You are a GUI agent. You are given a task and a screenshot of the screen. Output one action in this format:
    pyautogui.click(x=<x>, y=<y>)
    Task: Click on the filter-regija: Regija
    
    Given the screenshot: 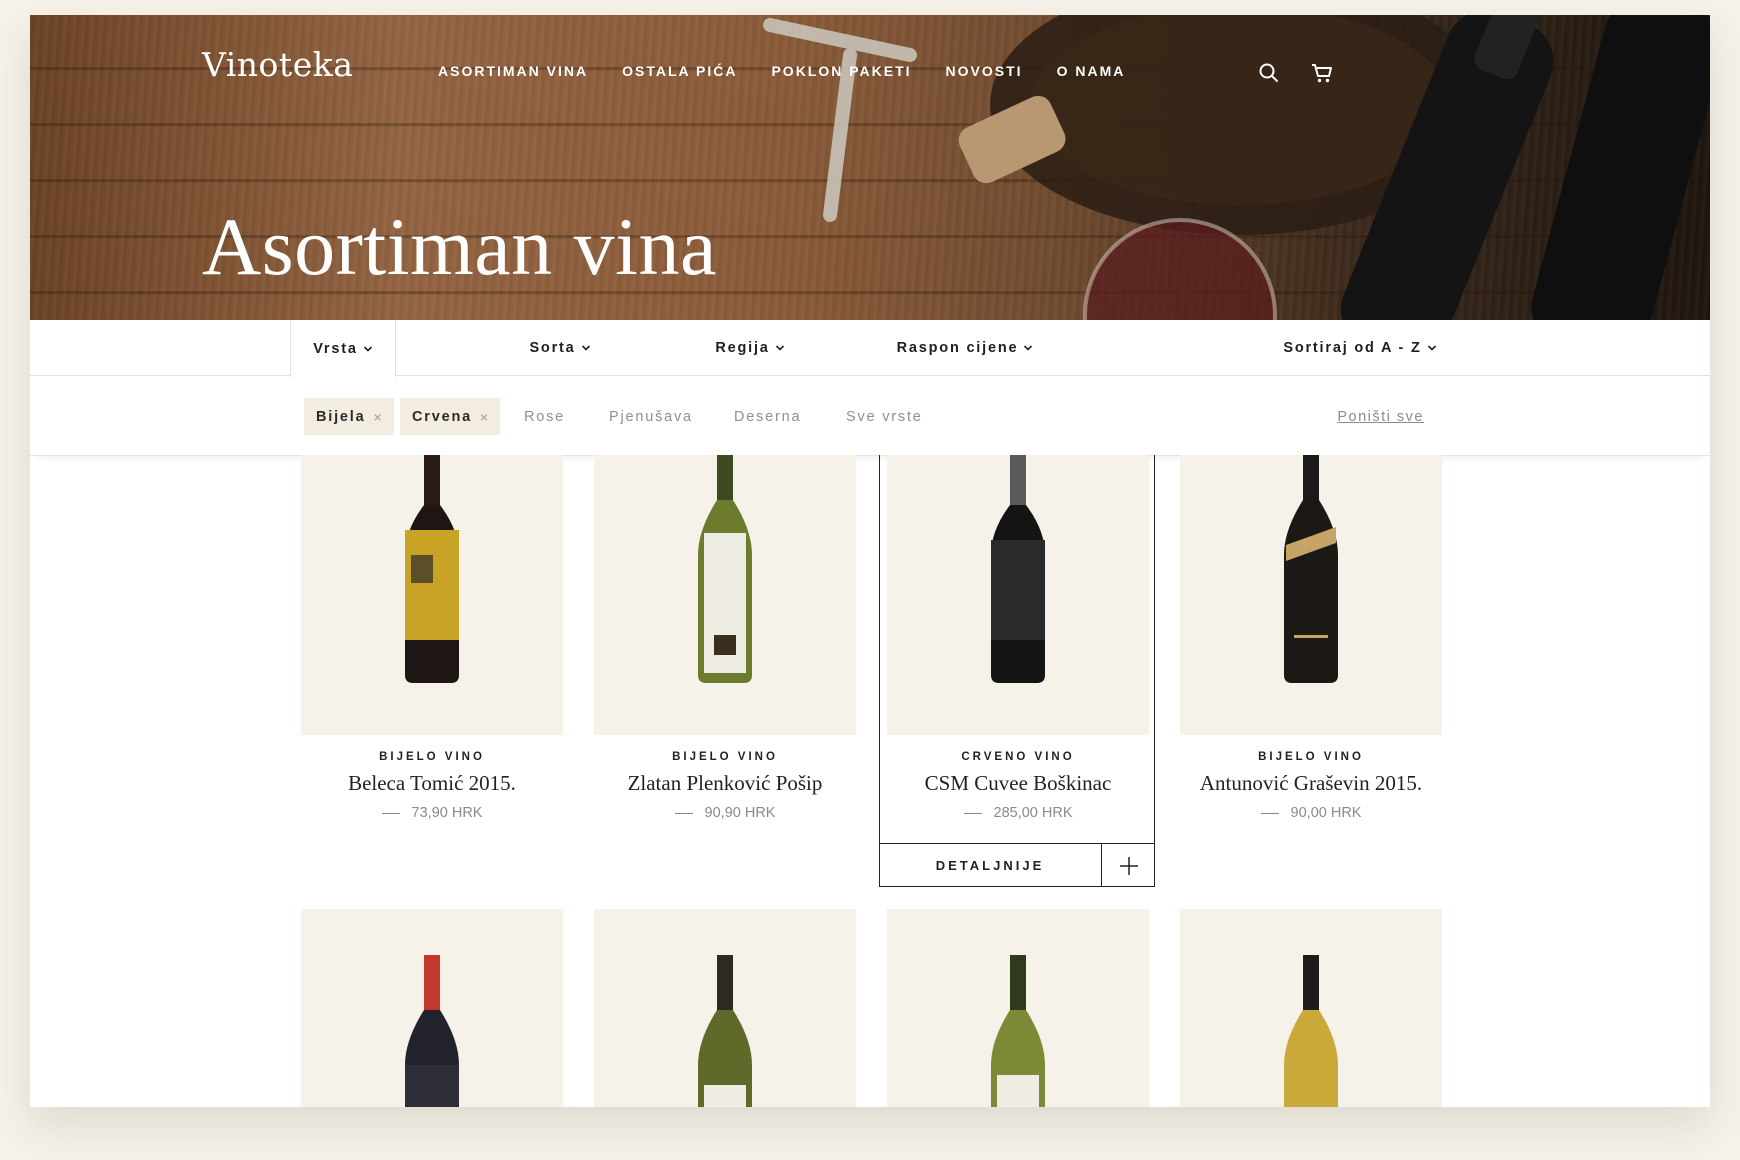 What is the action you would take?
    pyautogui.click(x=750, y=348)
    